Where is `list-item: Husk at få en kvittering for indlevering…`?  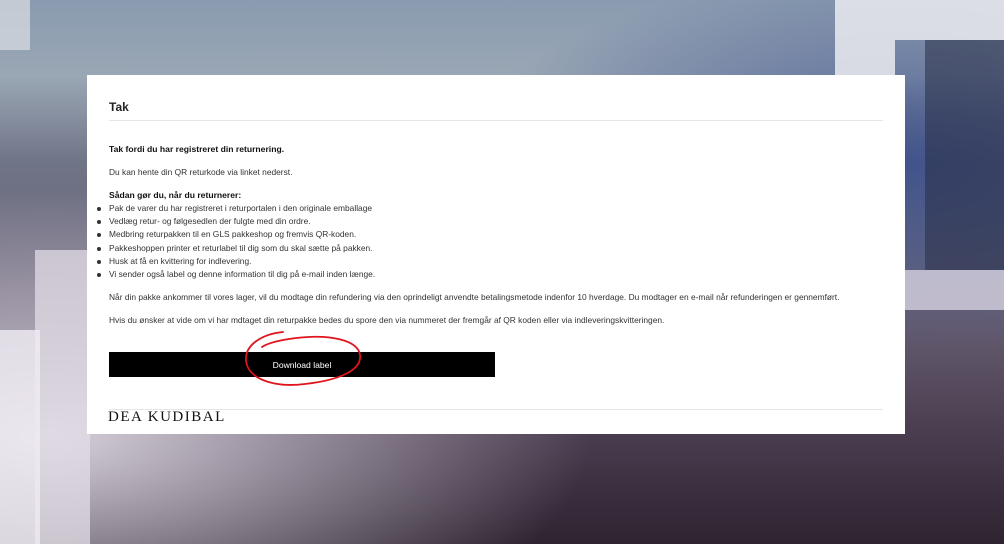 list-item: Husk at få en kvittering for indlevering… is located at coordinates (493, 261).